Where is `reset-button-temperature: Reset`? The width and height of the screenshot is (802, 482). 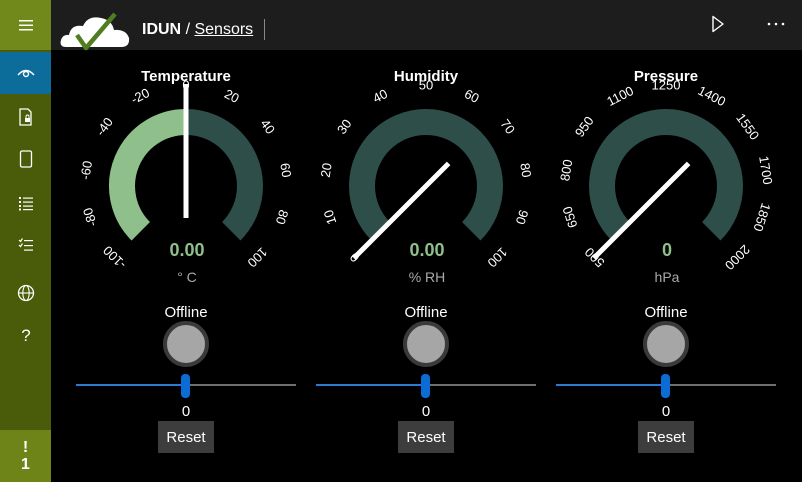 reset-button-temperature: Reset is located at coordinates (186, 437).